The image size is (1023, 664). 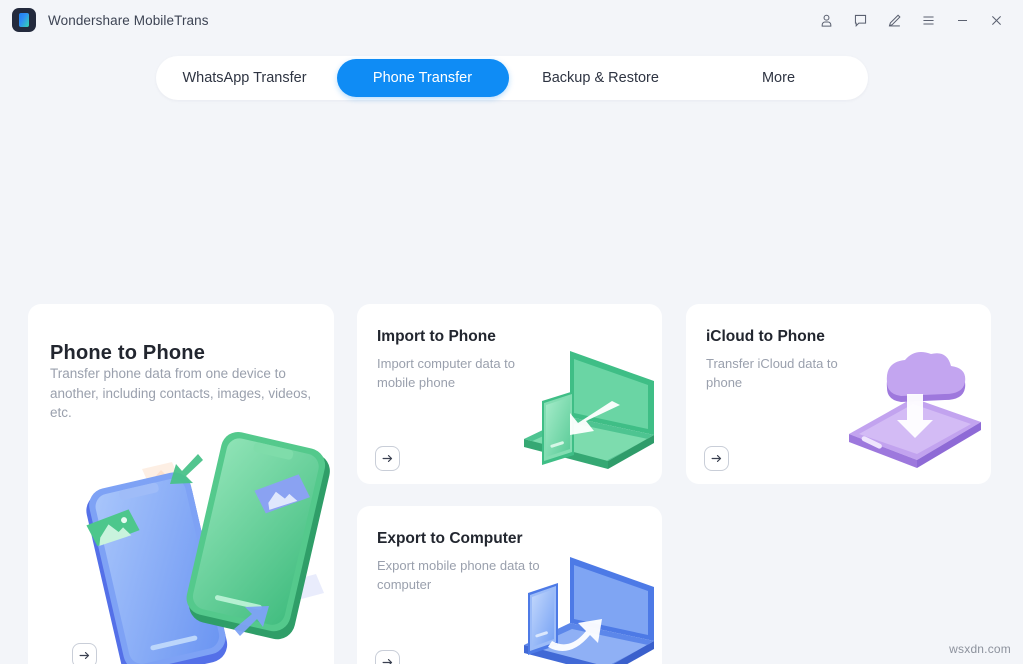 I want to click on feedback-icon, so click(x=860, y=20).